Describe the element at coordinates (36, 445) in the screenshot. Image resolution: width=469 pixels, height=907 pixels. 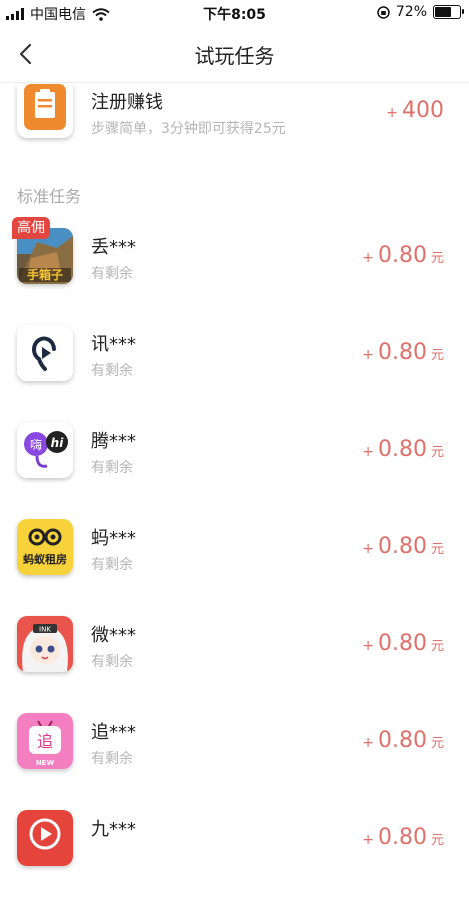
I see `icon-text: 嗨` at that location.